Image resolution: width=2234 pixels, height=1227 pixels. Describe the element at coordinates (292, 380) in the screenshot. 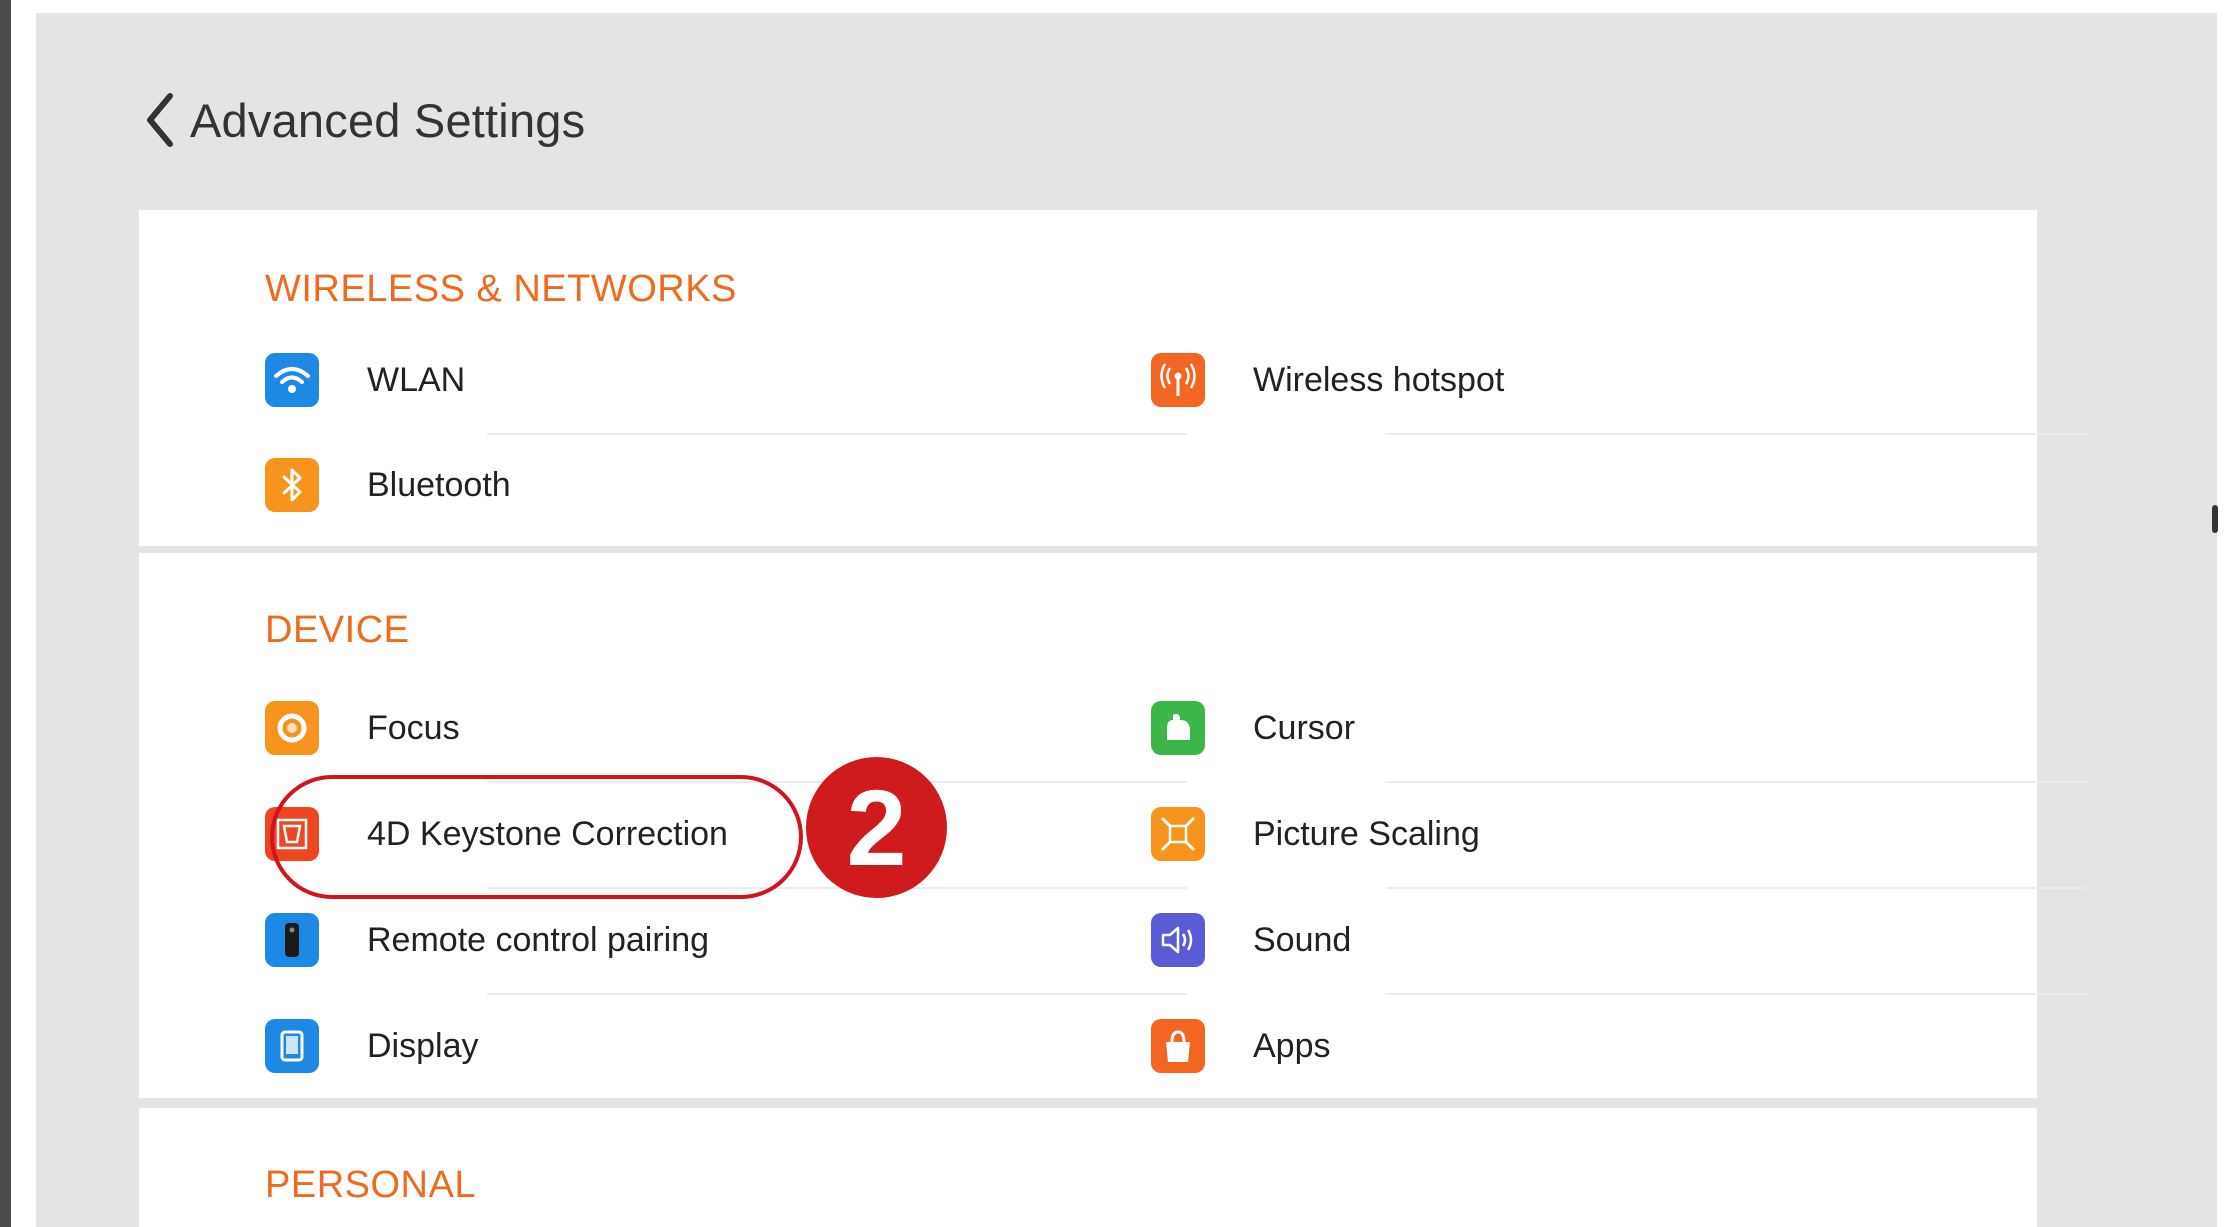

I see `wifi-icon` at that location.